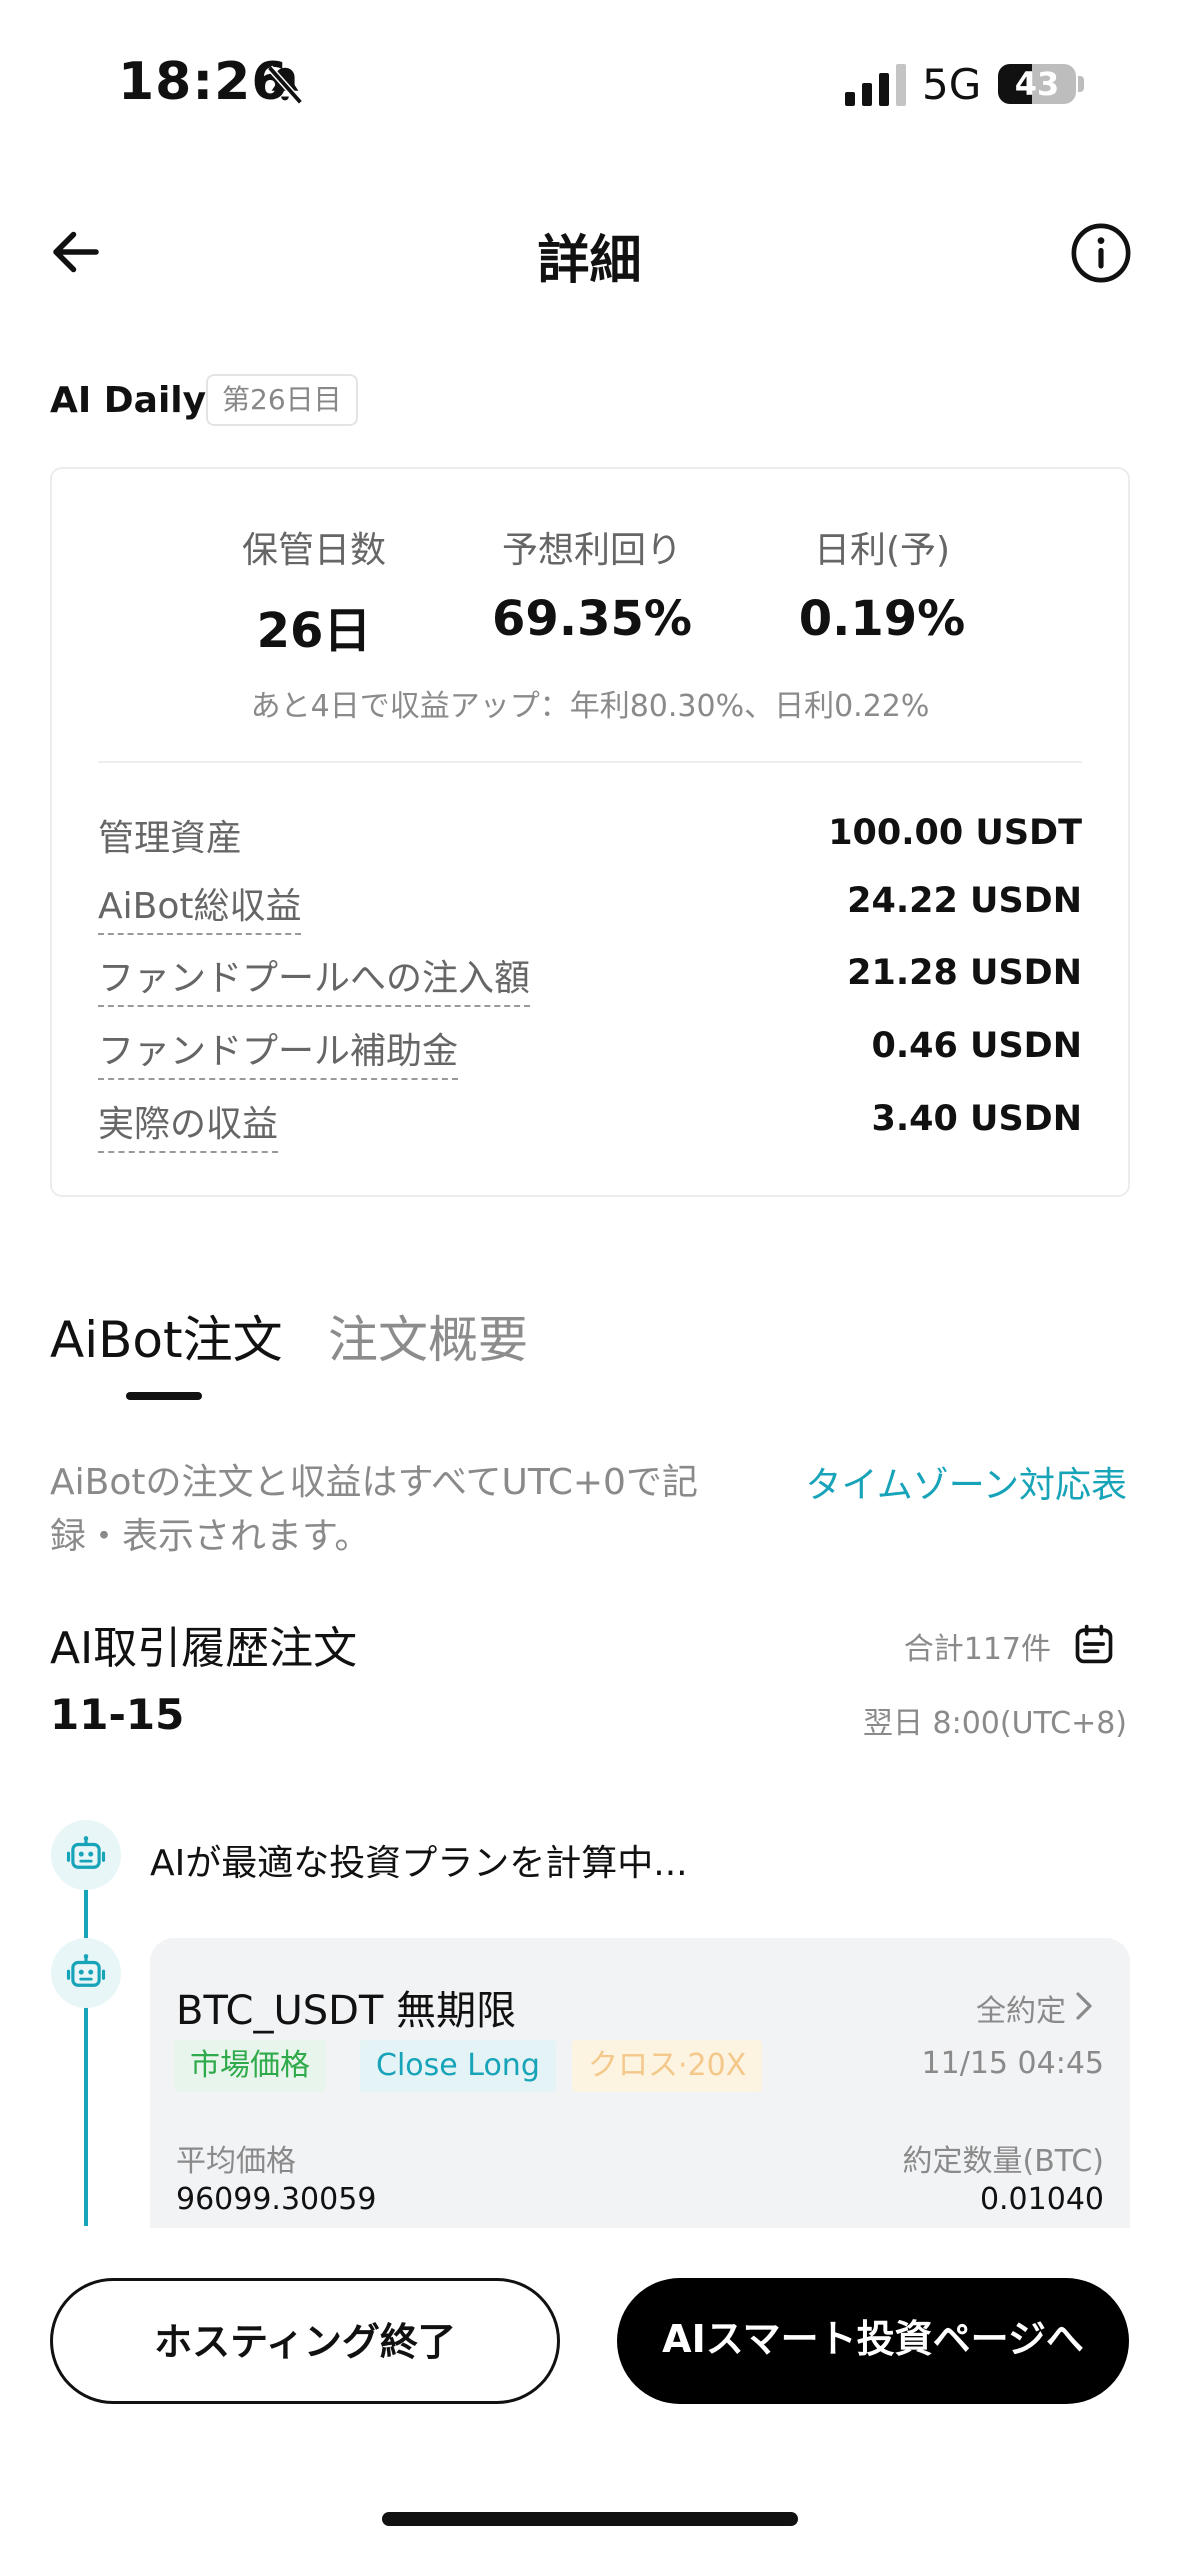 This screenshot has width=1179, height=2556. I want to click on chevron-right-icon, so click(1084, 2006).